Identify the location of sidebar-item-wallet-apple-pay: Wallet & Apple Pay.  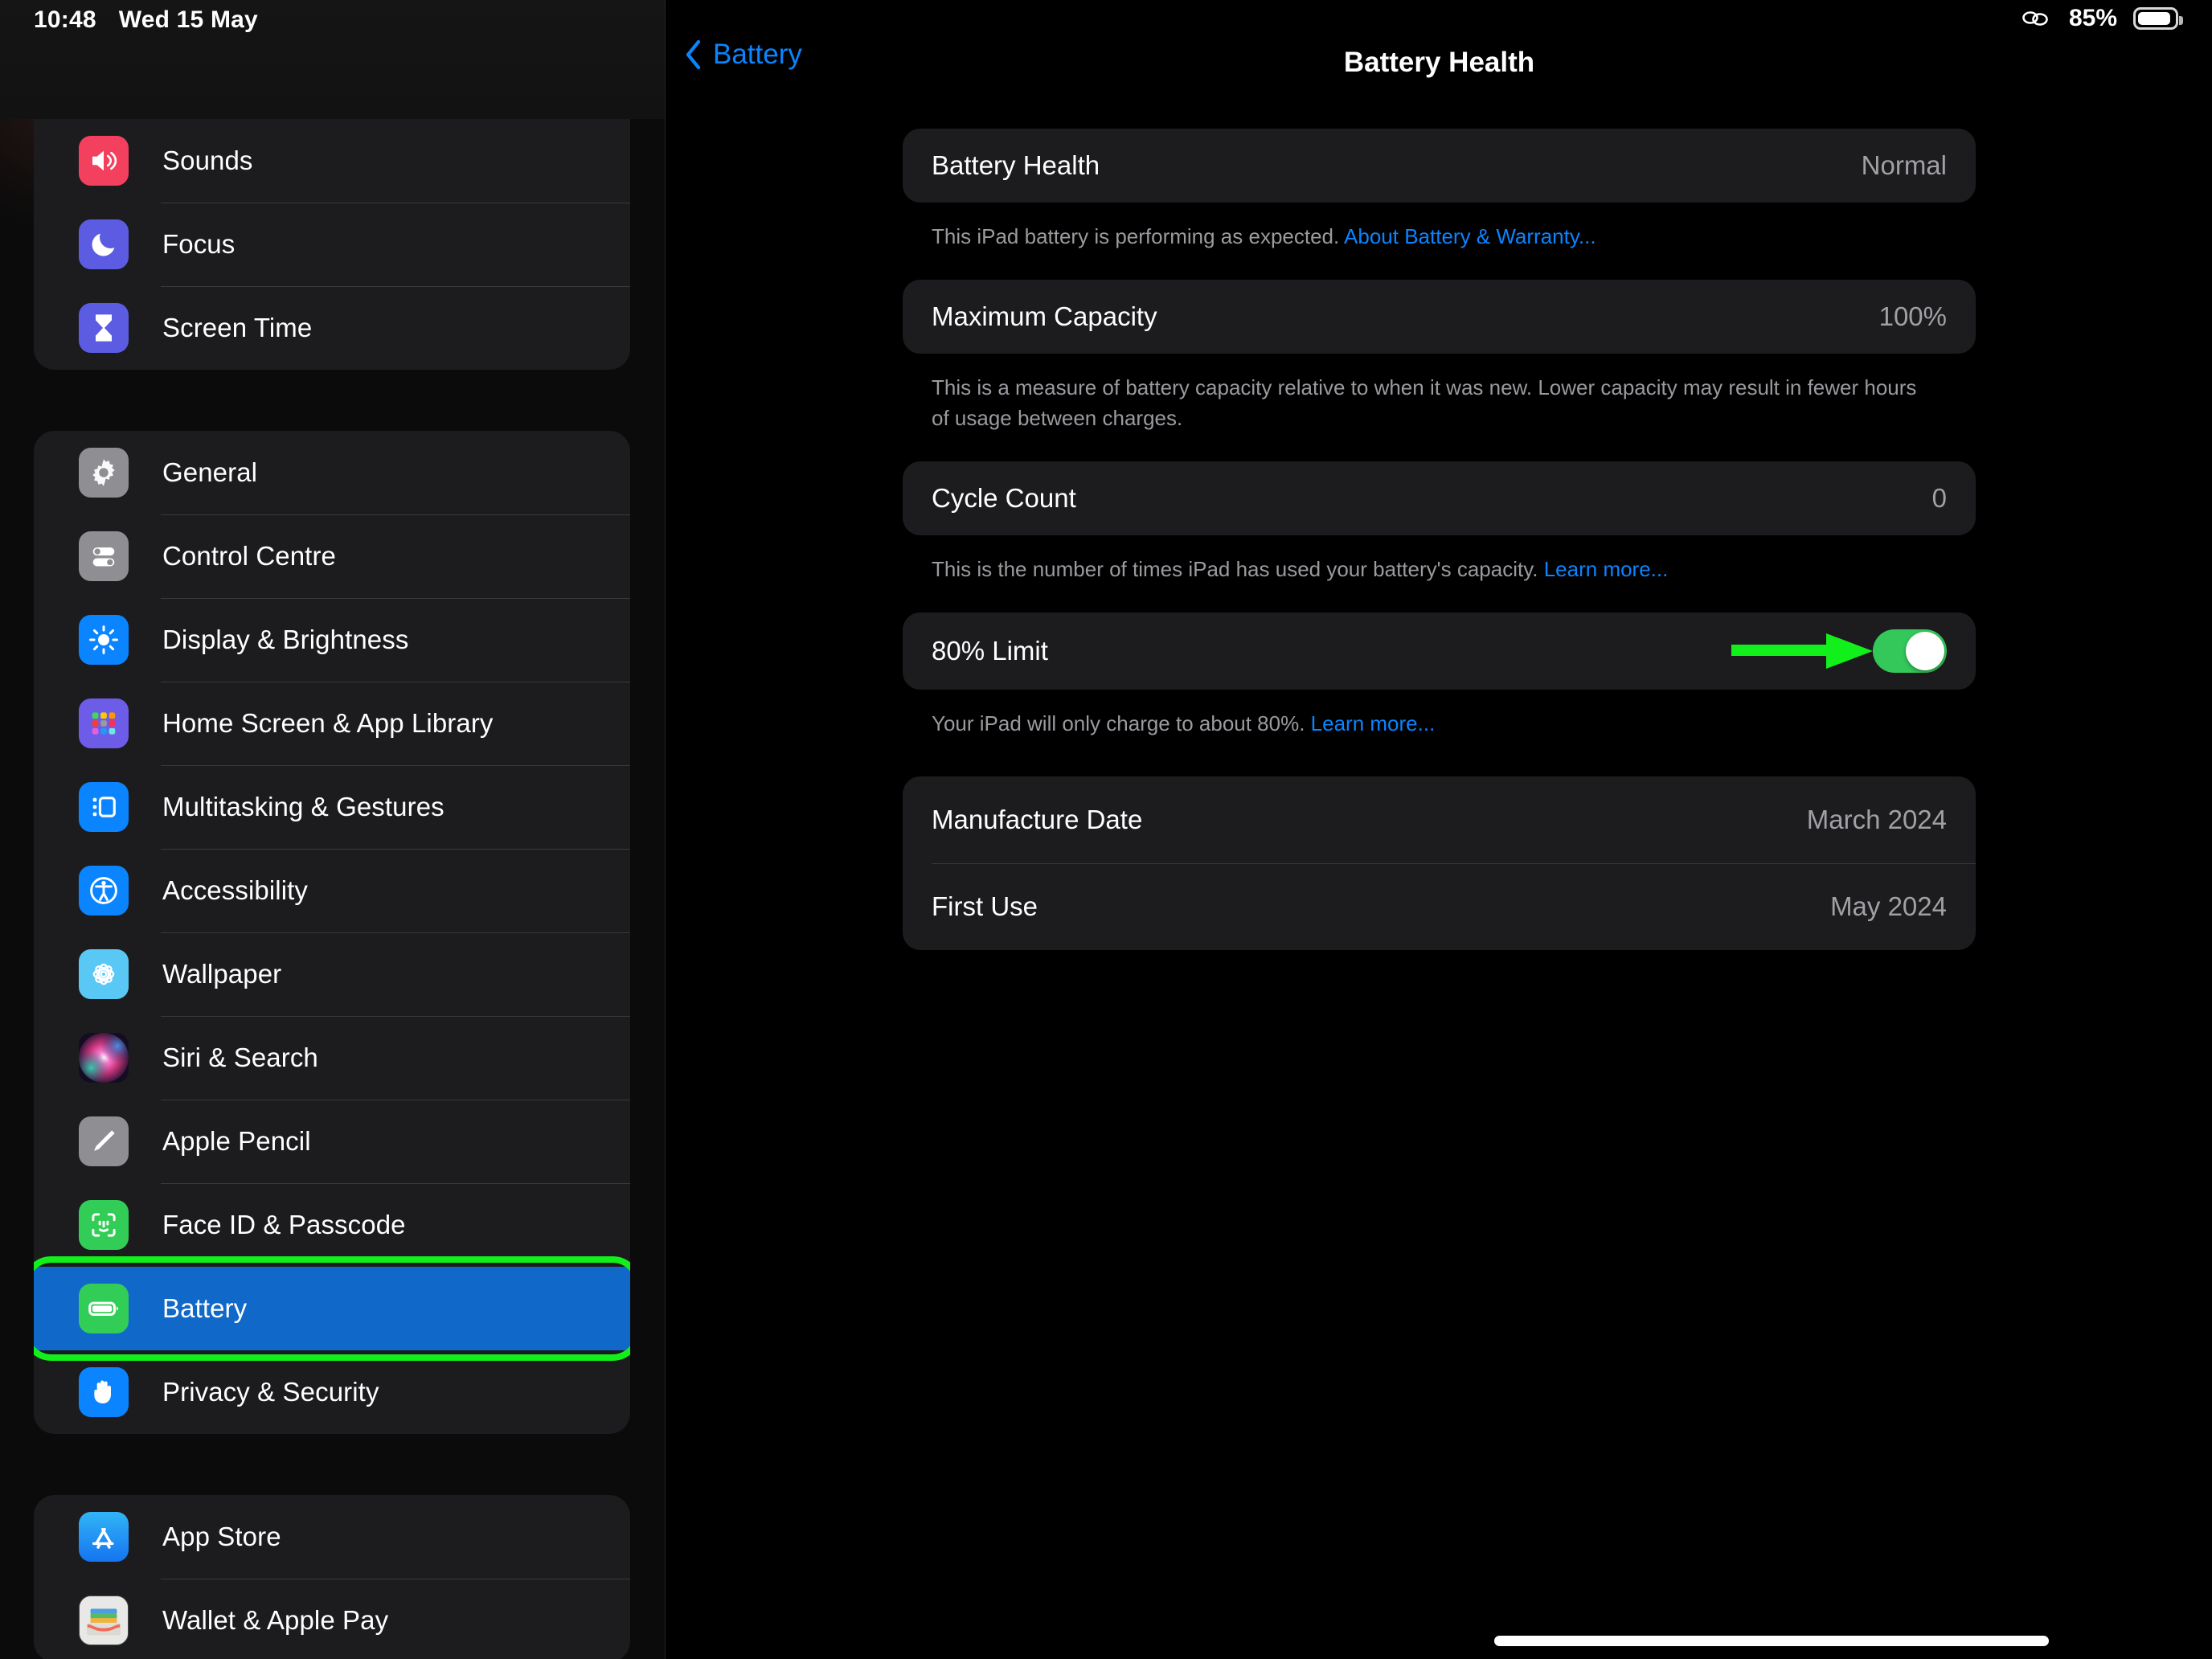
(332, 1619).